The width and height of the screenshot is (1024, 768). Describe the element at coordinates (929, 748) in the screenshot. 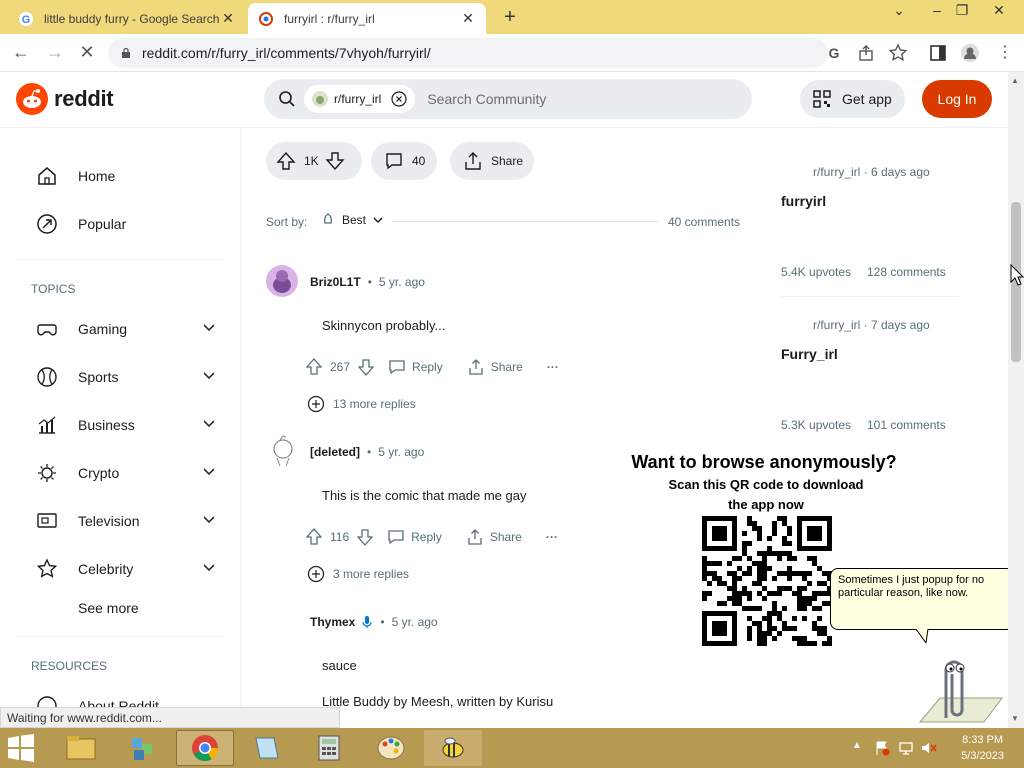

I see `volume-muted-icon` at that location.